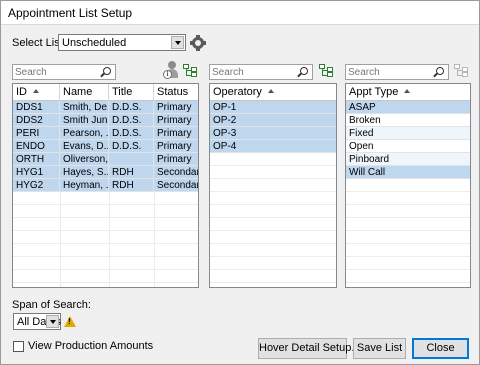  What do you see at coordinates (105, 172) in the screenshot?
I see `table-row: HYG1Hayes, S...RDHSecondary` at bounding box center [105, 172].